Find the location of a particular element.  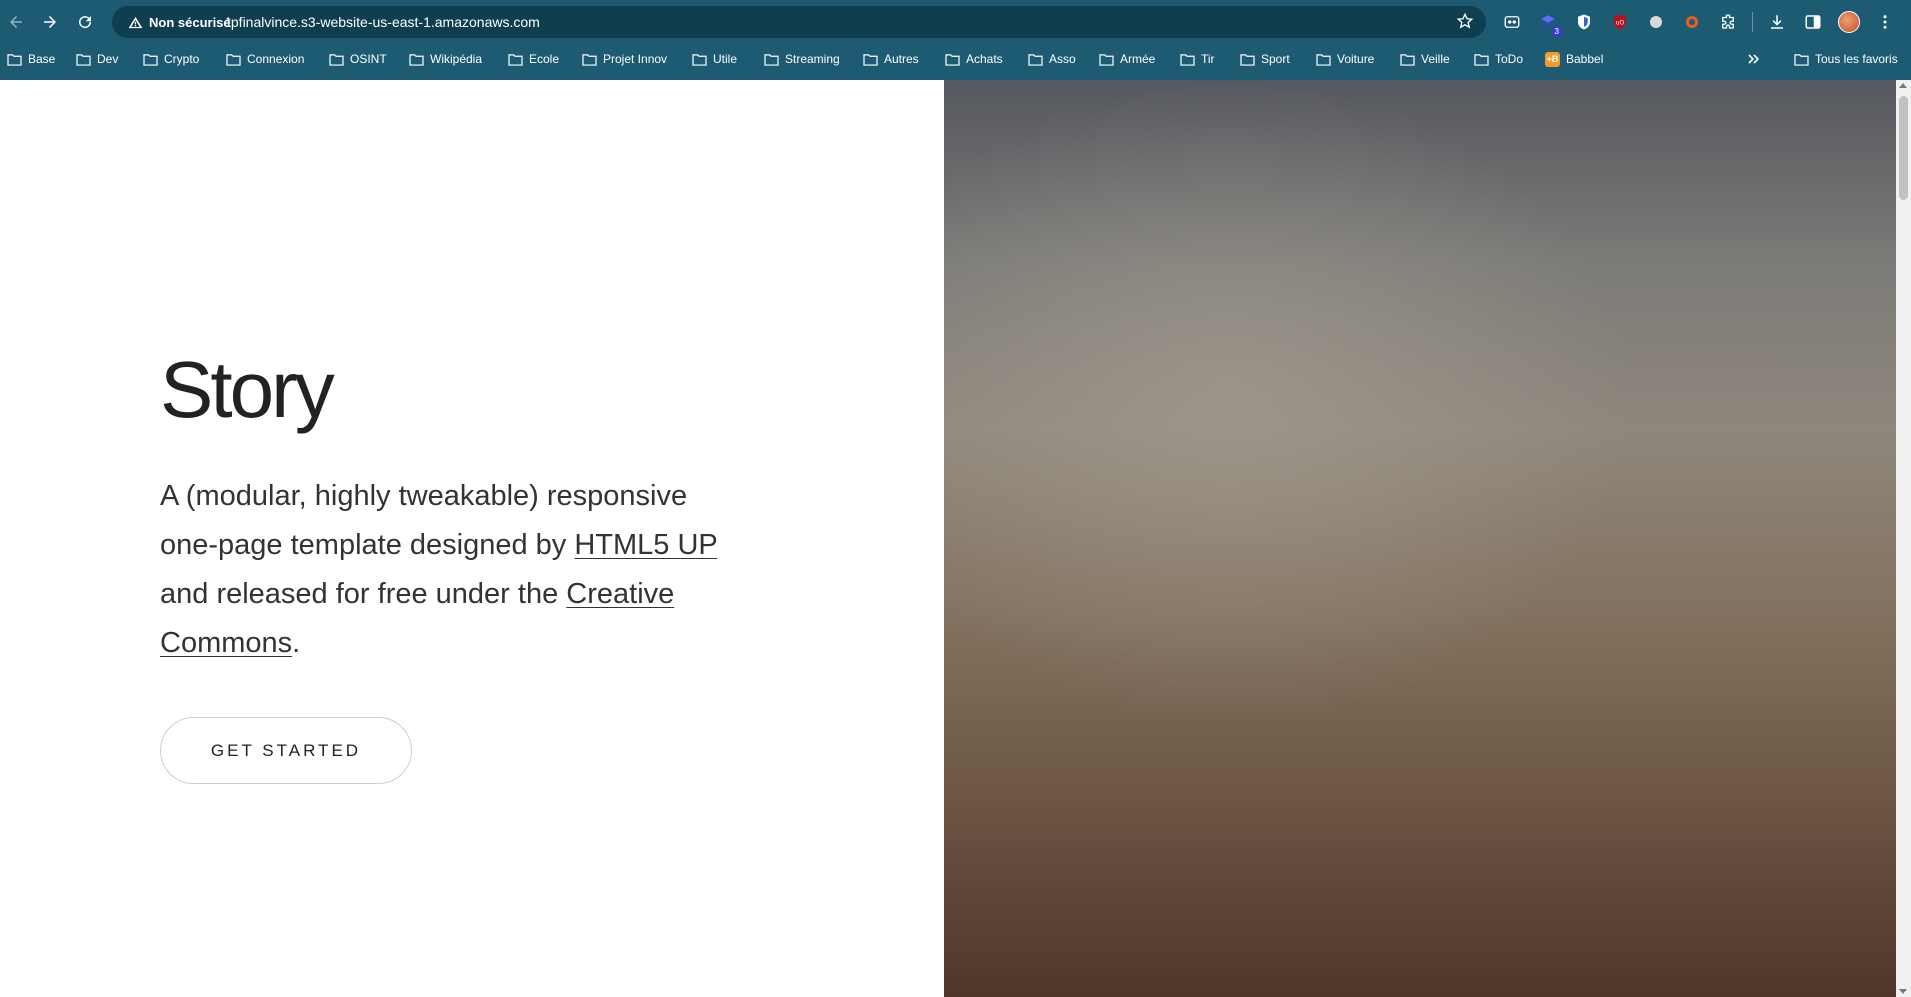

browser-menu-button is located at coordinates (1885, 22).